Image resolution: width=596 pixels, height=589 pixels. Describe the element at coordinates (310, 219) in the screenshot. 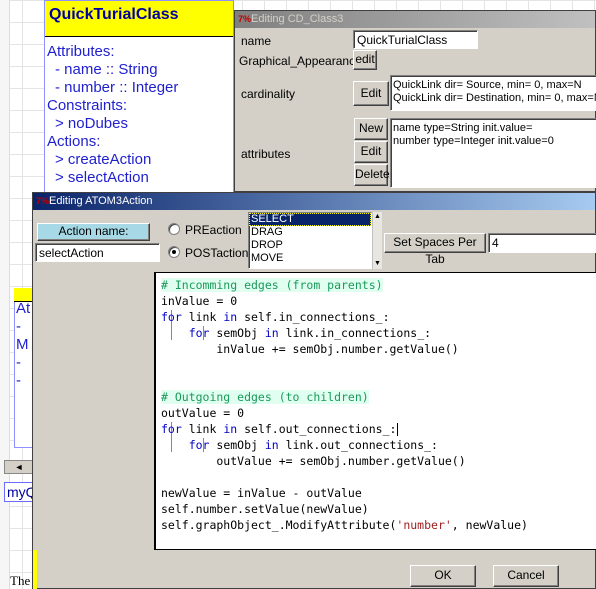

I see `event-option: SELECT` at that location.